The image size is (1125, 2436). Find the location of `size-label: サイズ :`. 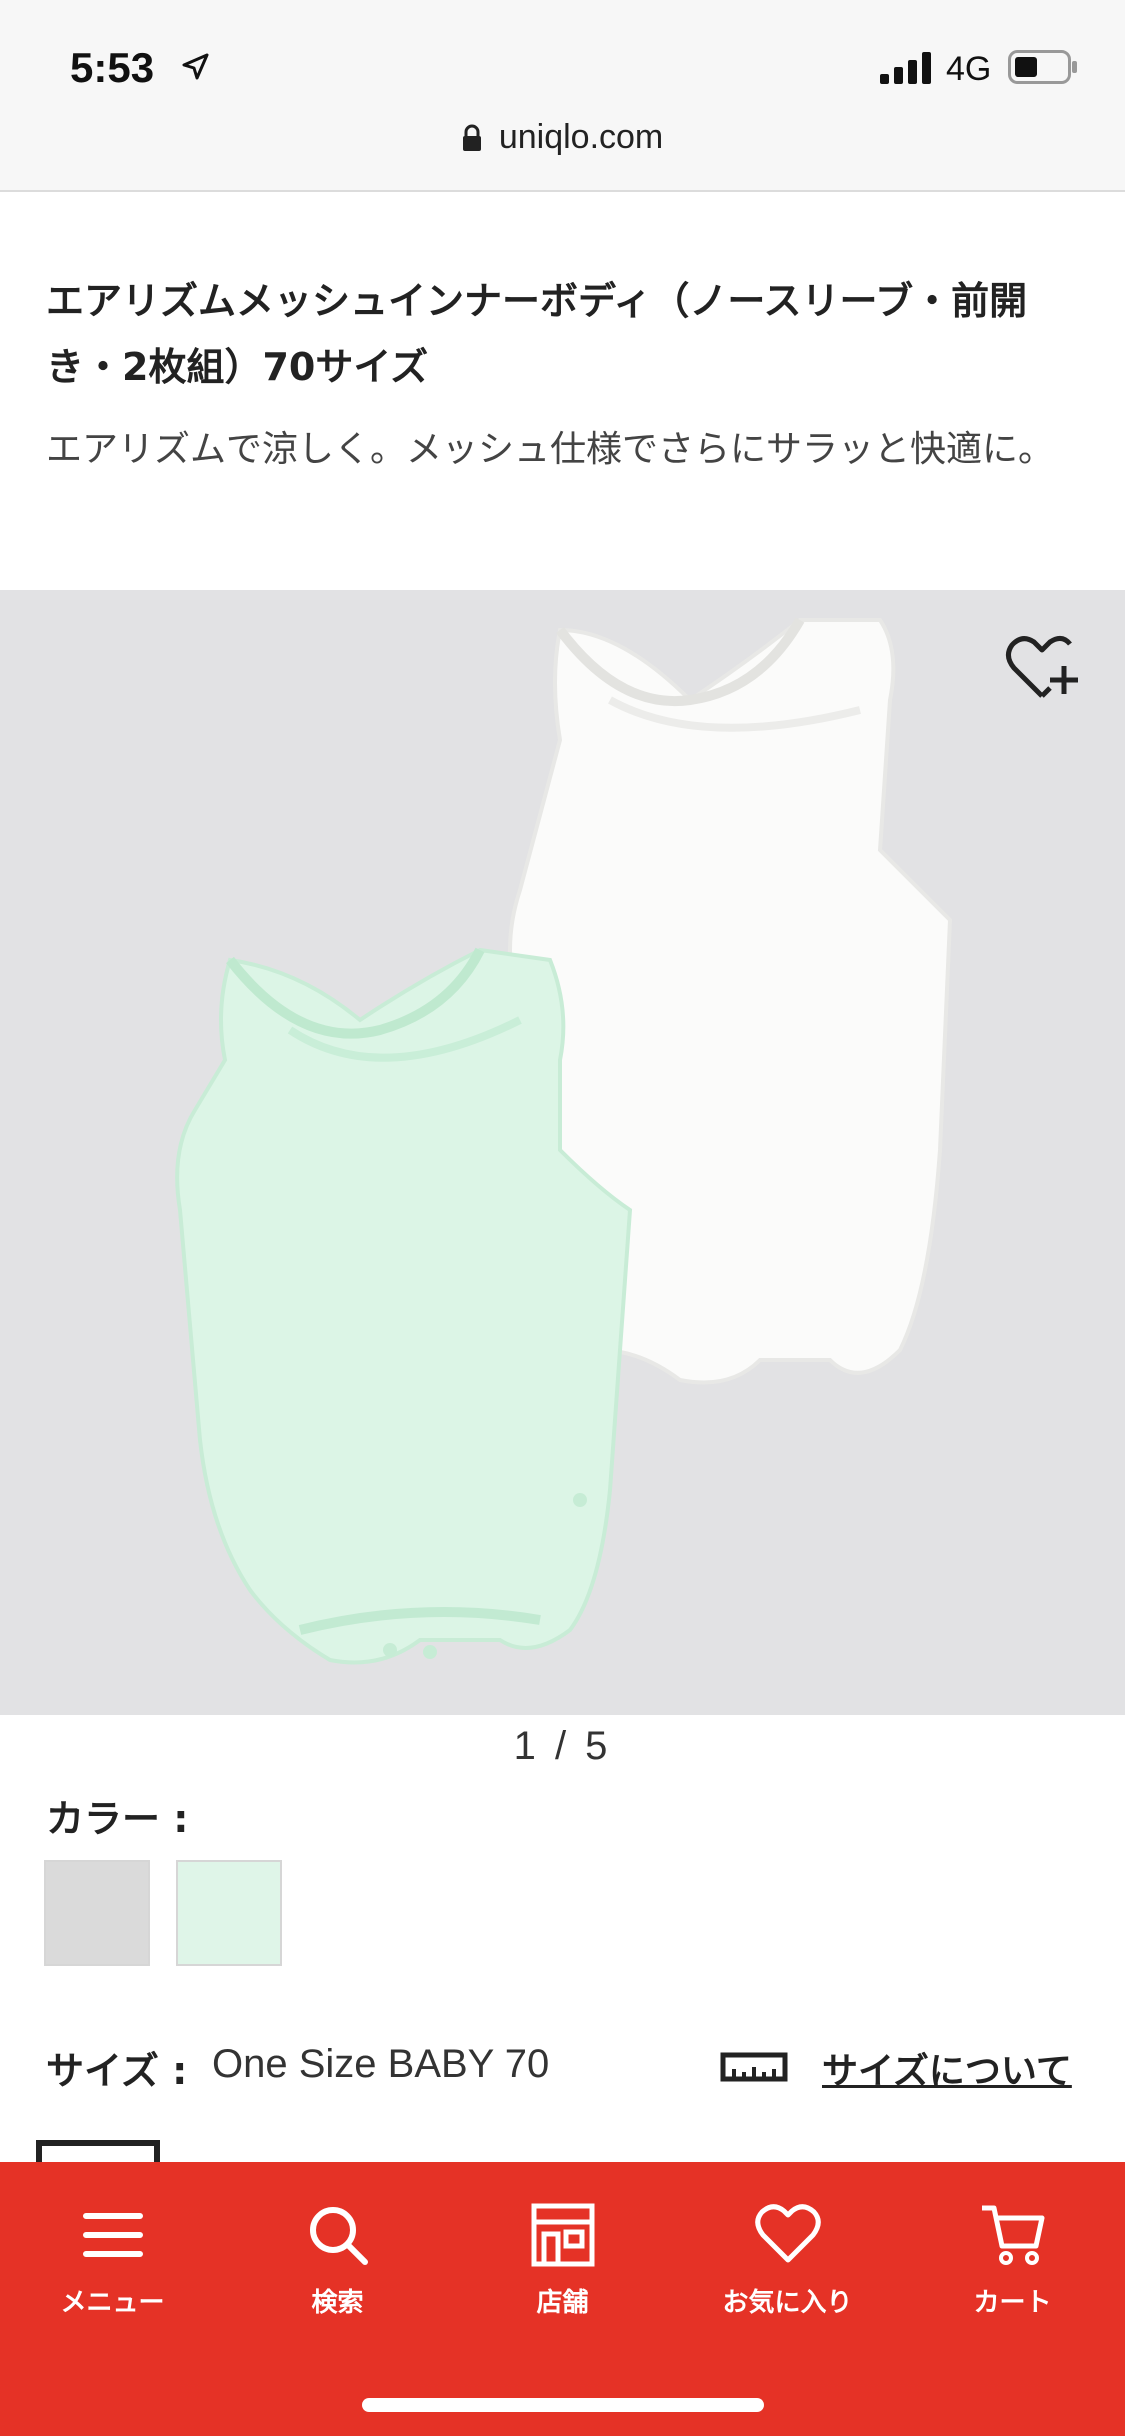

size-label: サイズ : is located at coordinates (117, 2071).